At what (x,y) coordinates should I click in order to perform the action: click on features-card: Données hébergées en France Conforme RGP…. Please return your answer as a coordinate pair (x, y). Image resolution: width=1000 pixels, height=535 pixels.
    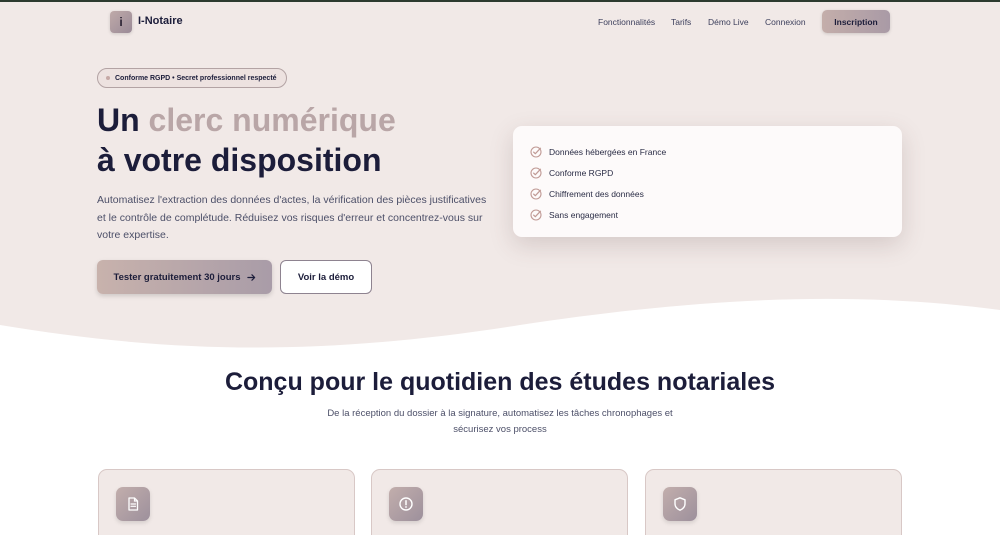
    Looking at the image, I should click on (707, 181).